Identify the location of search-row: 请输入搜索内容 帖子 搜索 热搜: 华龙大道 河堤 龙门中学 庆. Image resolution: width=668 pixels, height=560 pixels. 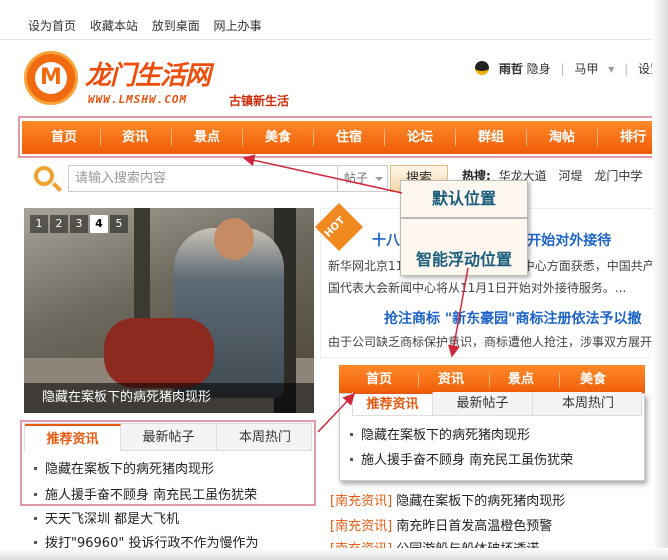
(345, 179).